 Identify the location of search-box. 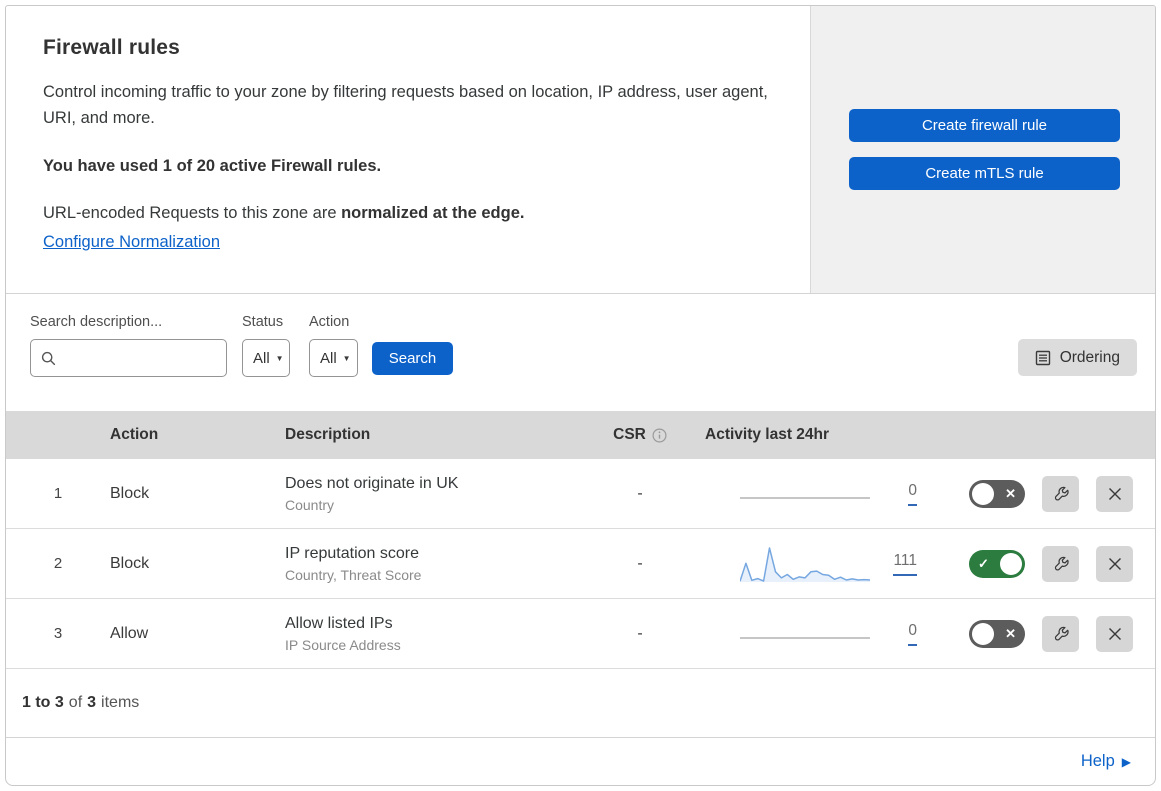
(128, 358).